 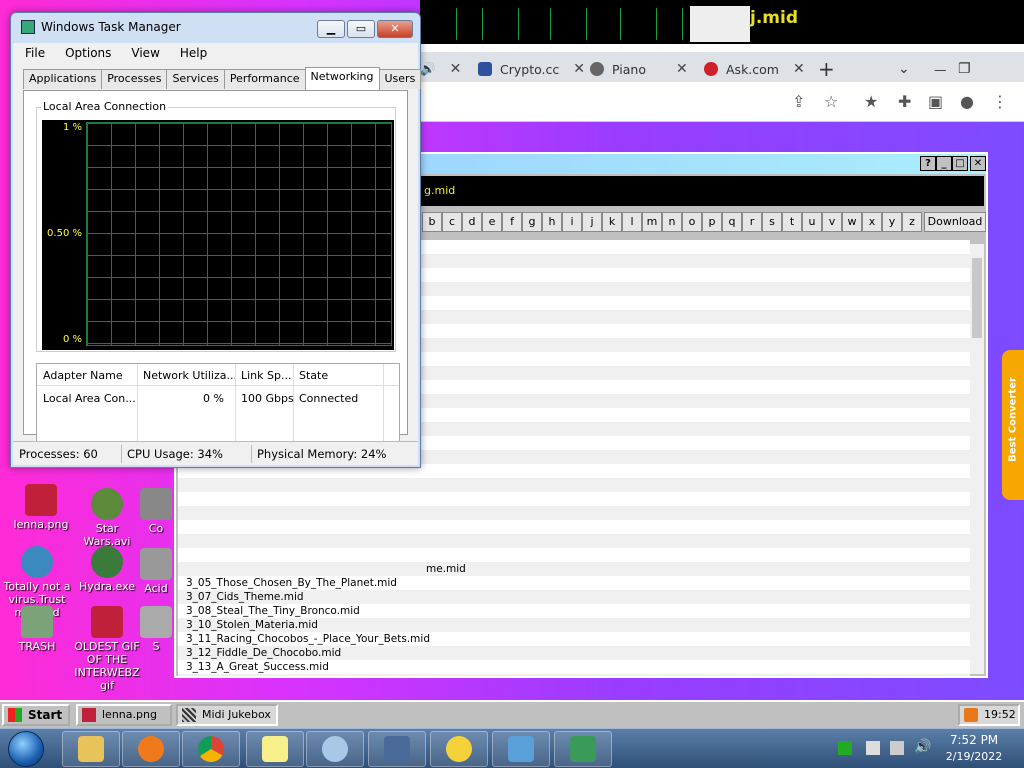 I want to click on tab-processes: Processes, so click(x=134, y=79).